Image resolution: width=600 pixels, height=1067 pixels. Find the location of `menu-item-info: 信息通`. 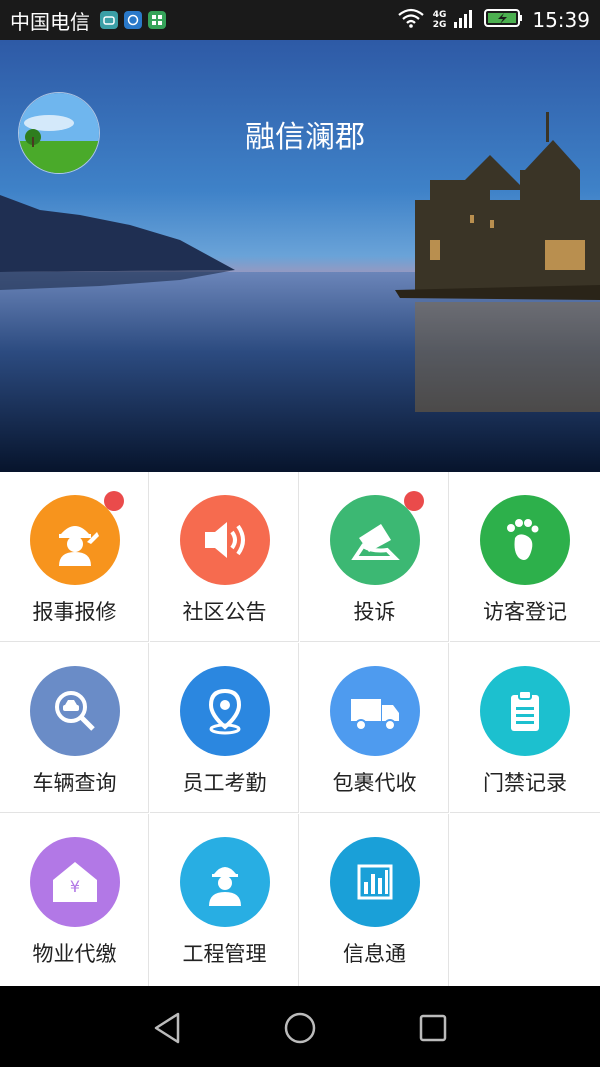

menu-item-info: 信息通 is located at coordinates (374, 900).